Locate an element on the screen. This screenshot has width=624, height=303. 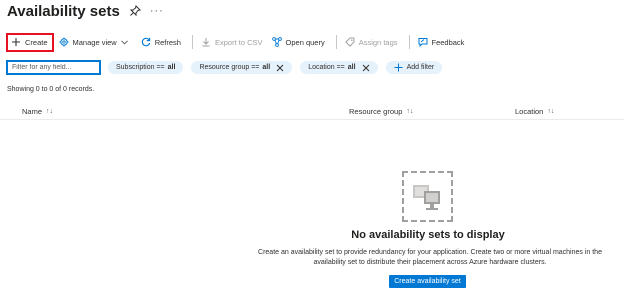
open-query-button: Open query is located at coordinates (300, 42).